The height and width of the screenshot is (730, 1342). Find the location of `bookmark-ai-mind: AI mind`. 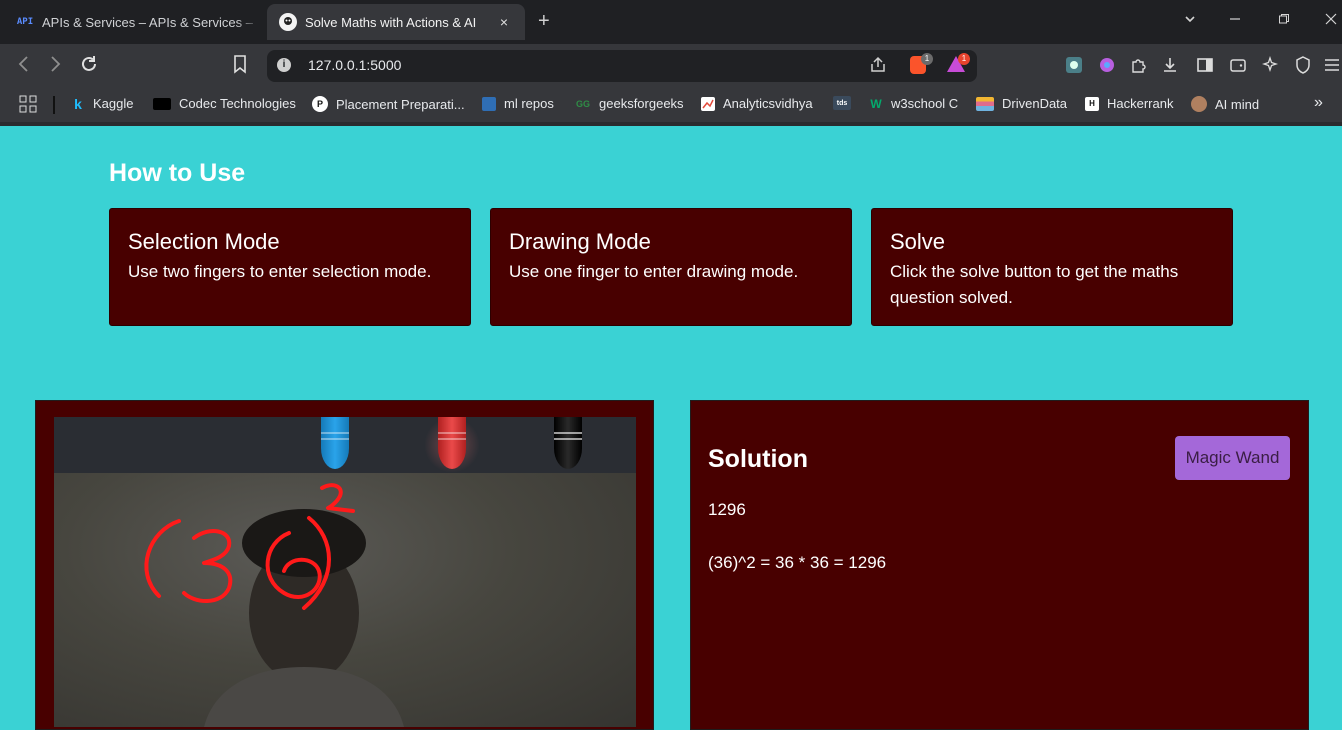

bookmark-ai-mind: AI mind is located at coordinates (1225, 104).